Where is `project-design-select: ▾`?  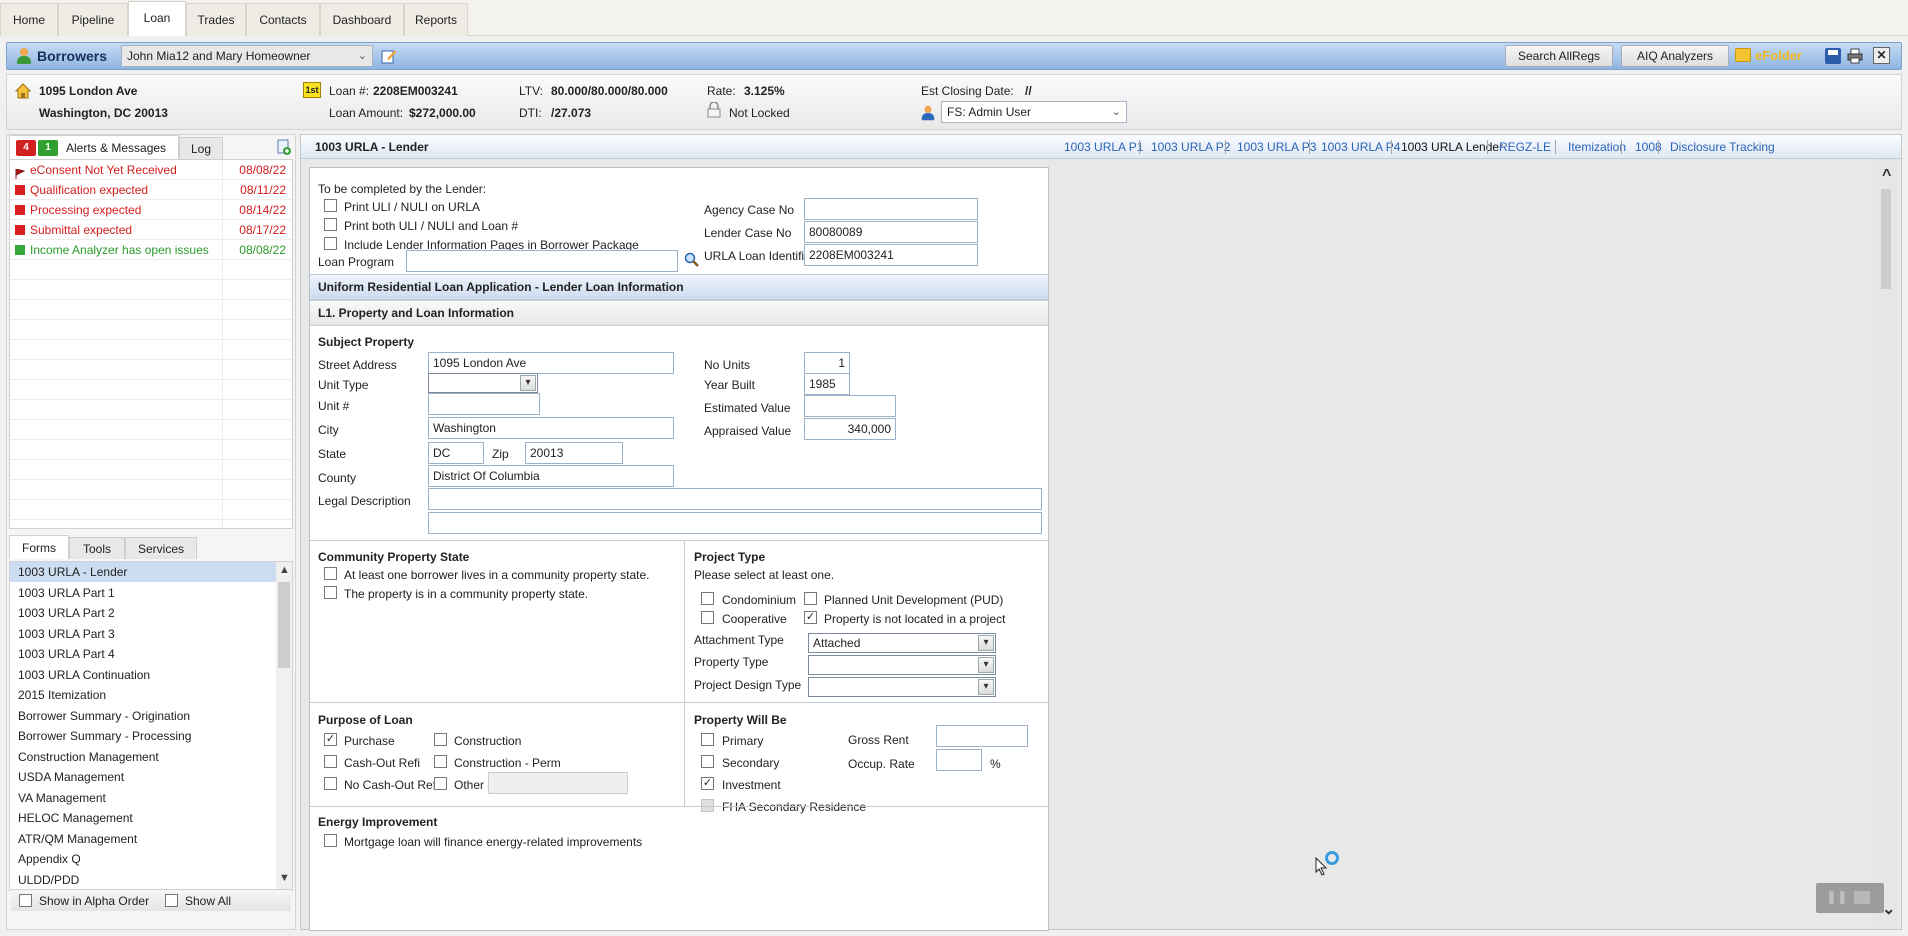
project-design-select: ▾ is located at coordinates (902, 687).